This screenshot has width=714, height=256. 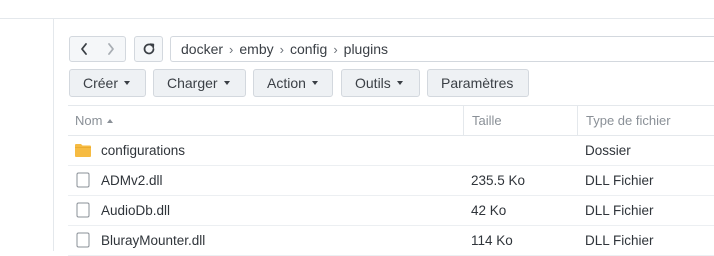 I want to click on column-header-name: Nom, so click(x=94, y=120).